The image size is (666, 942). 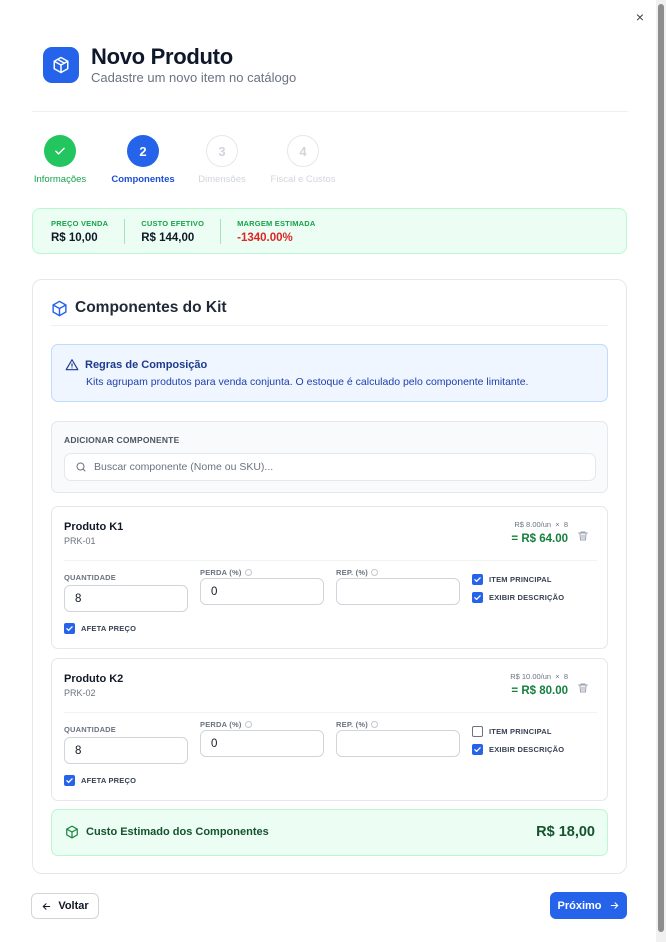 I want to click on page-title: Novo Produto, so click(x=162, y=56).